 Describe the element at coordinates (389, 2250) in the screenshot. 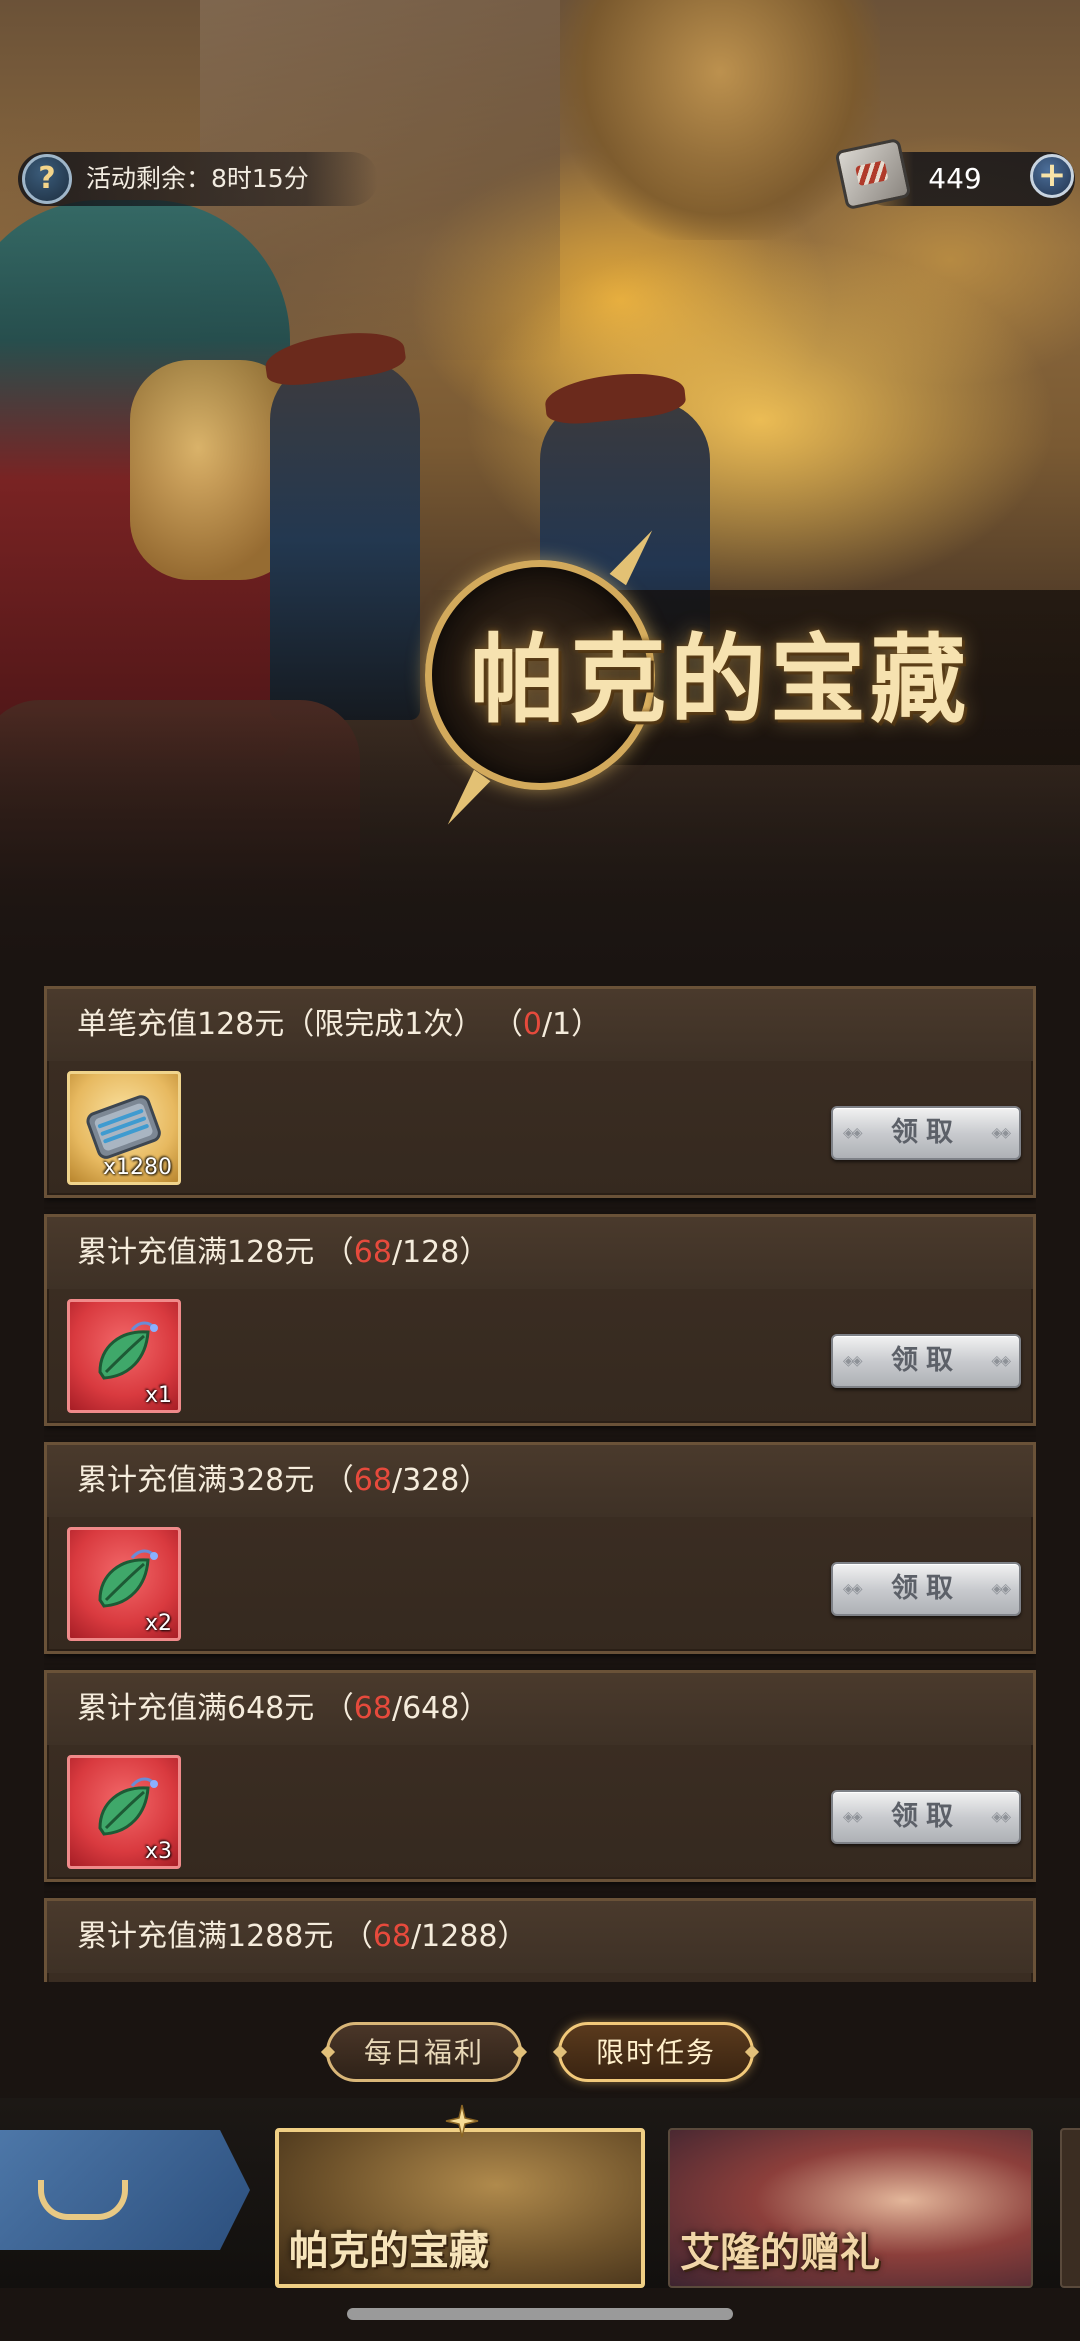

I see `event-tab-label: 帕克的宝藏` at that location.